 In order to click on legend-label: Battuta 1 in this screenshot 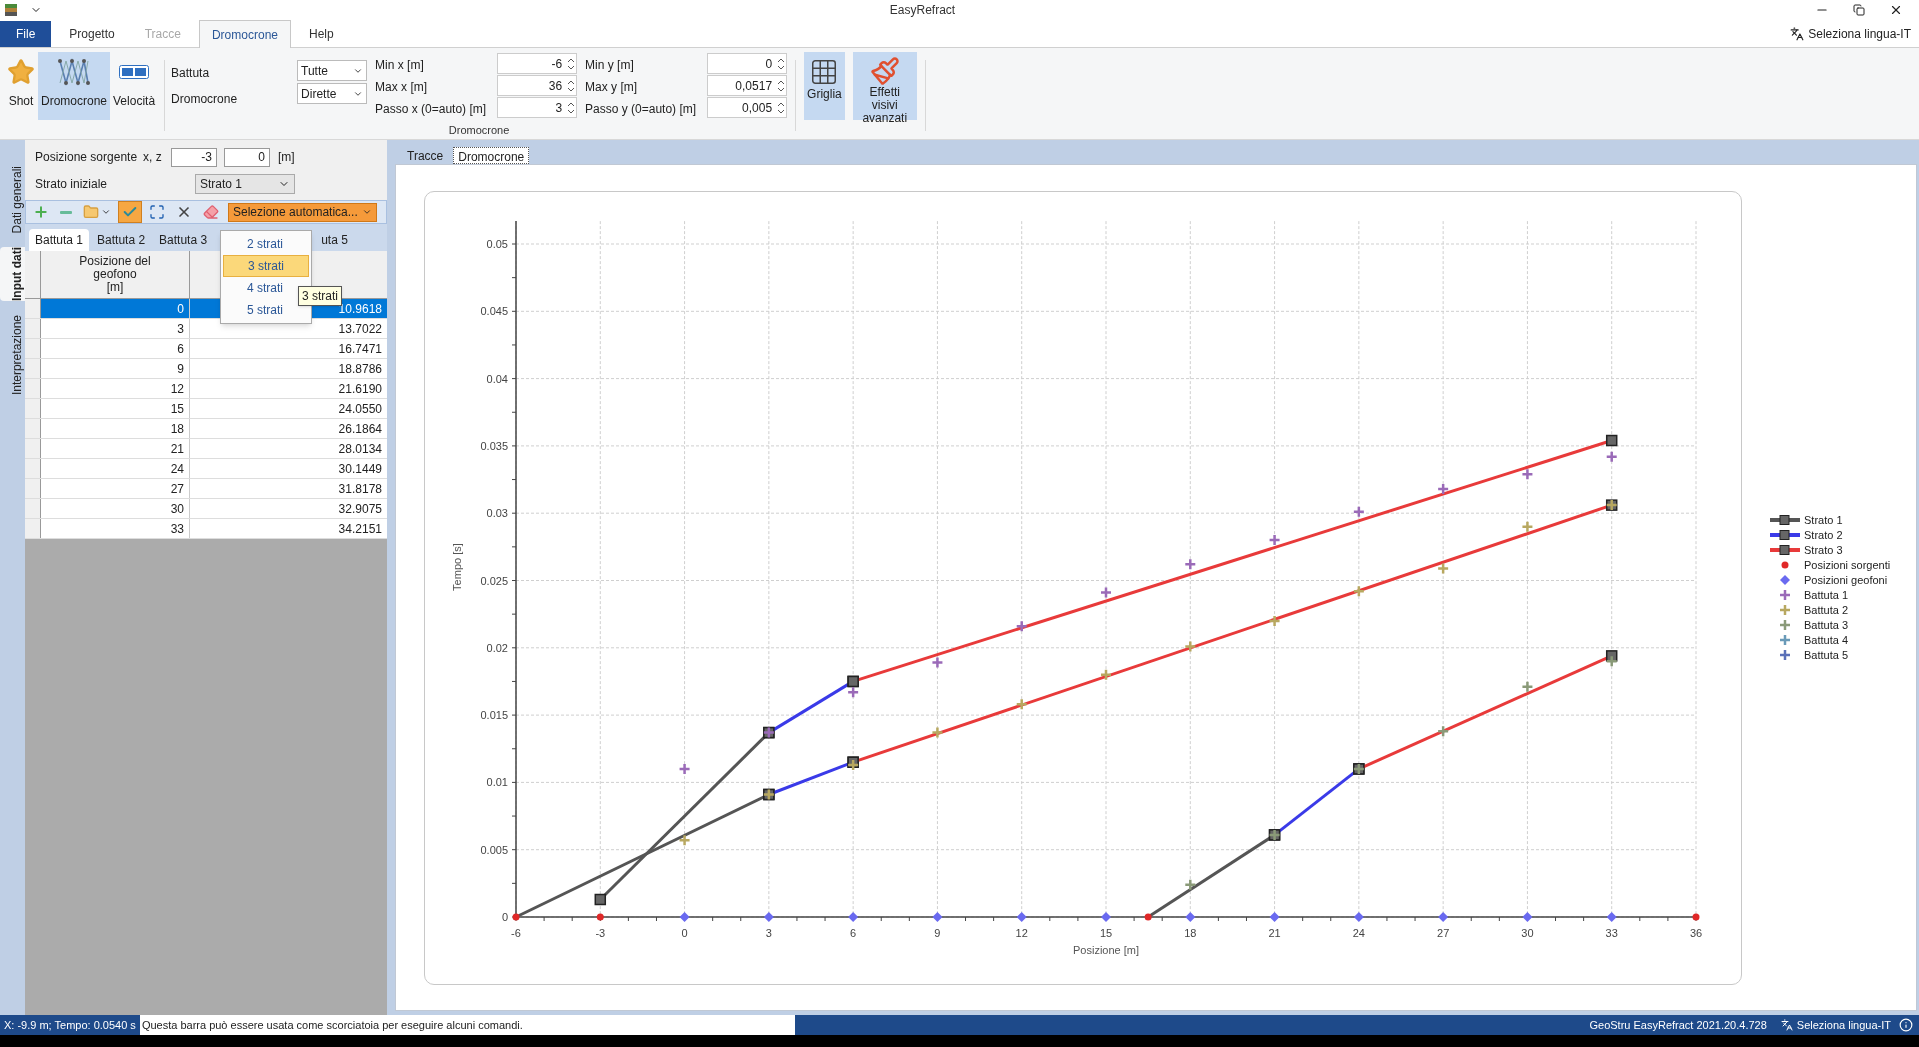, I will do `click(1826, 595)`.